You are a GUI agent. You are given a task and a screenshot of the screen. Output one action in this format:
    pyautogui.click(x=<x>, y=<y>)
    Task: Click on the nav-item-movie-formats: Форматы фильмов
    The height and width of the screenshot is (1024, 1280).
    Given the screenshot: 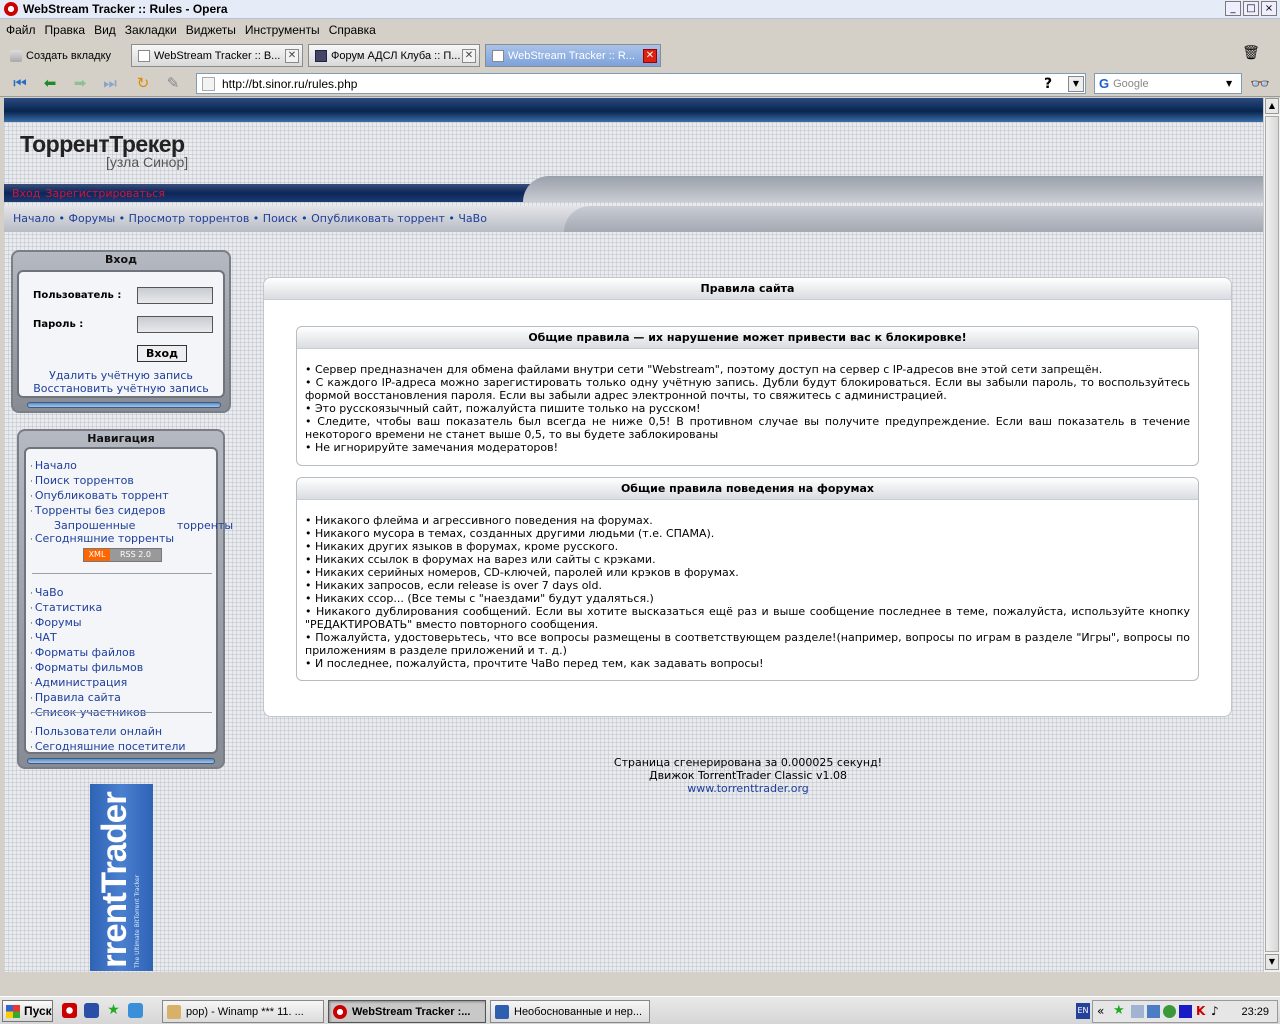 What is the action you would take?
    pyautogui.click(x=89, y=667)
    